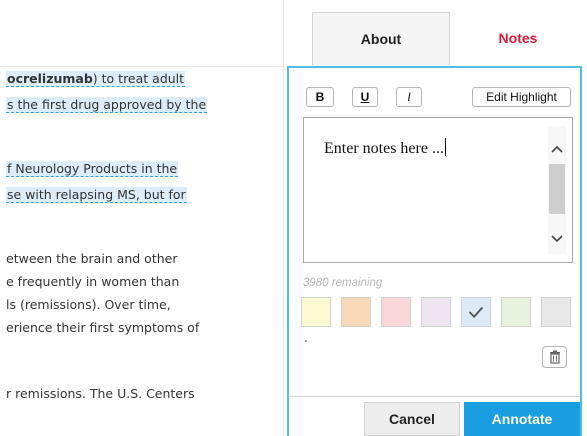 The width and height of the screenshot is (587, 436). I want to click on line-text: etween the brain and other, so click(92, 258).